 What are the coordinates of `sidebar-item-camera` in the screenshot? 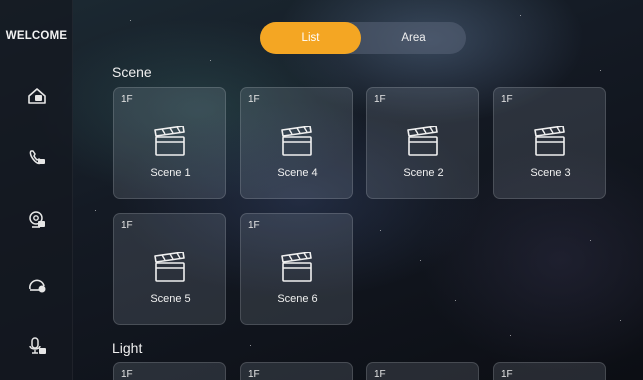 It's located at (37, 220).